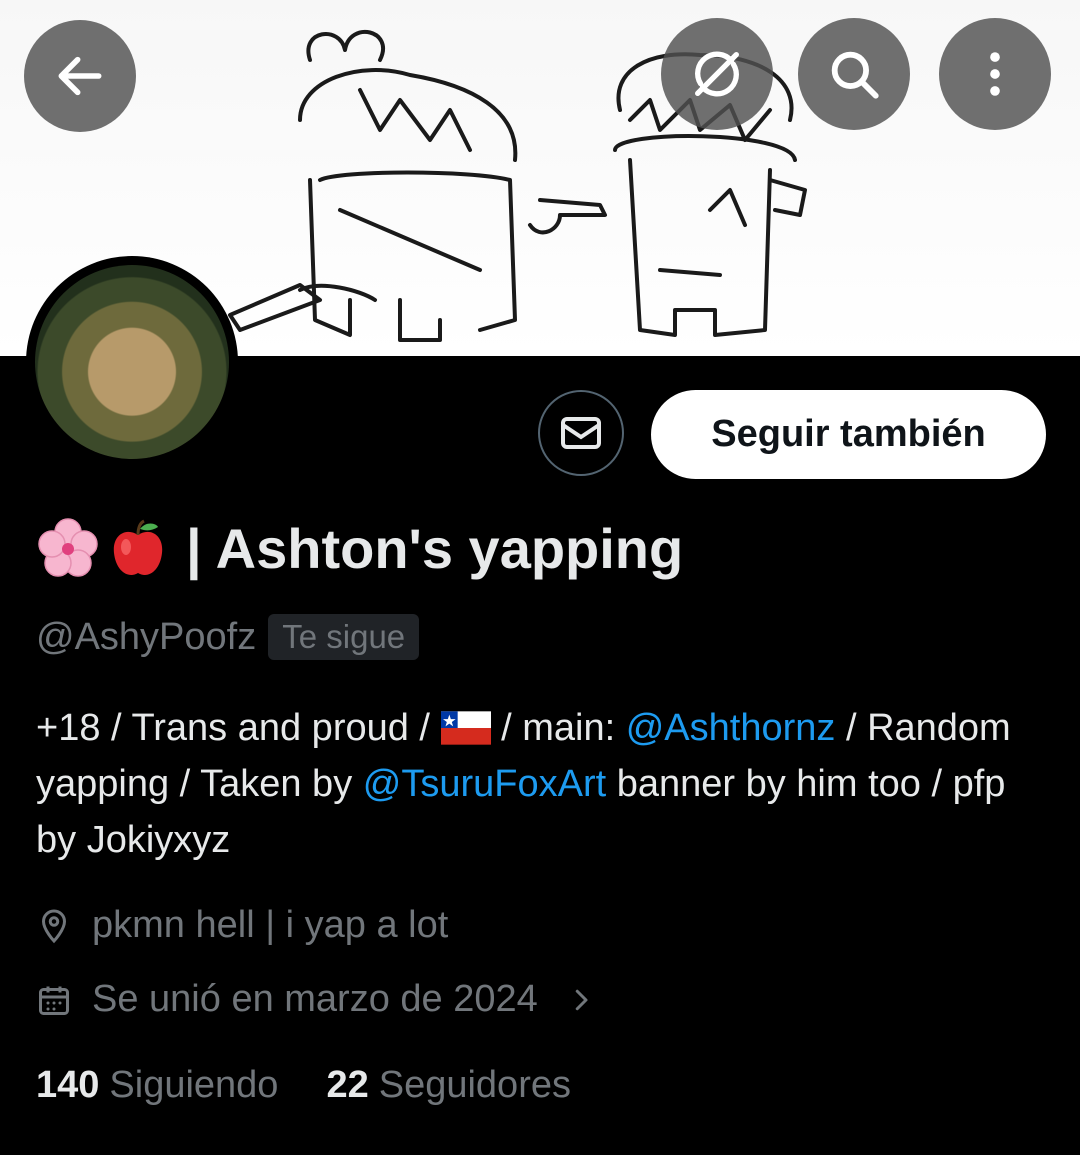 The image size is (1080, 1155). Describe the element at coordinates (449, 548) in the screenshot. I see `display-name-text: Ashton's yapping` at that location.